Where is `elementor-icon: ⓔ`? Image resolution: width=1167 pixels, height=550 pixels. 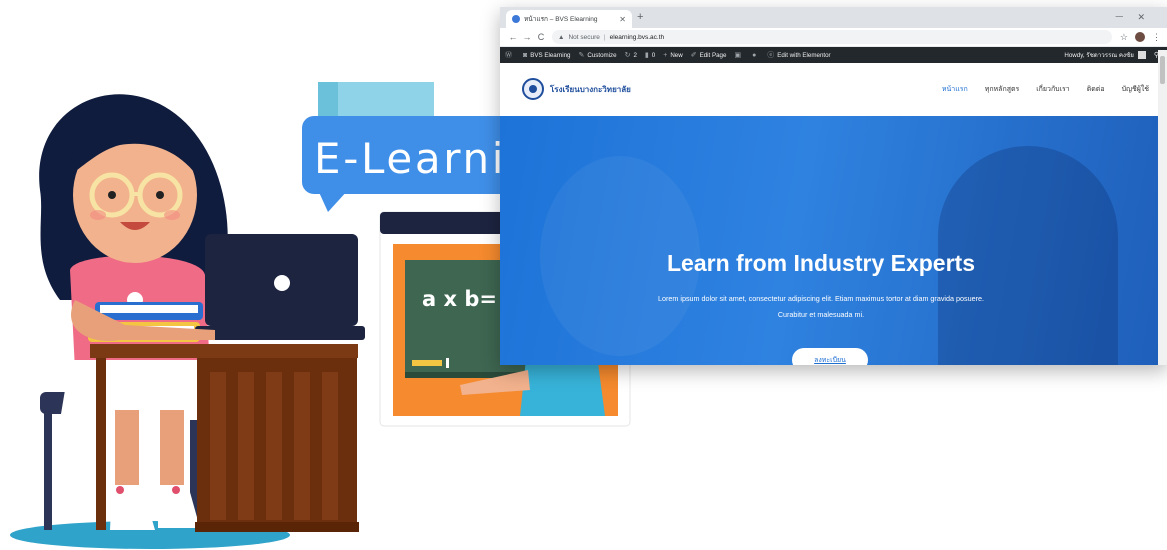
elementor-icon: ⓔ is located at coordinates (771, 55).